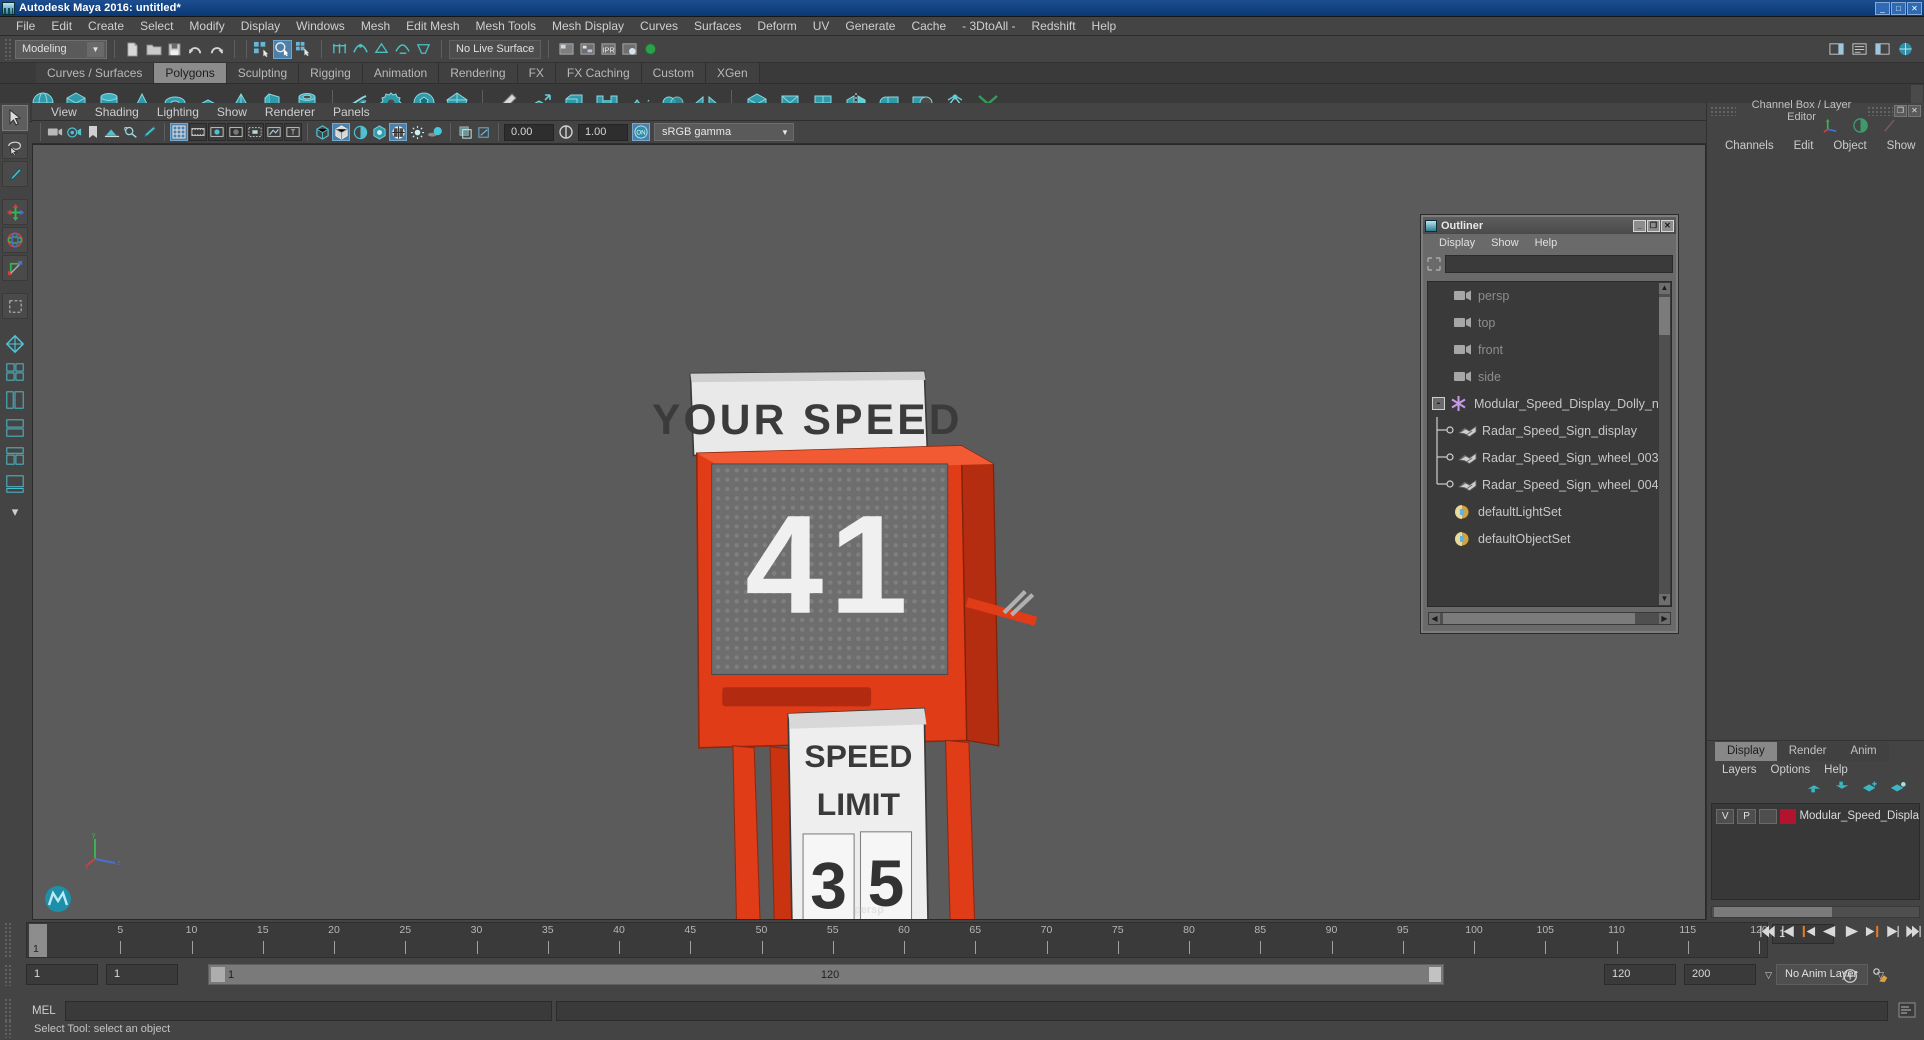  What do you see at coordinates (303, 49) in the screenshot?
I see `select-component-icon` at bounding box center [303, 49].